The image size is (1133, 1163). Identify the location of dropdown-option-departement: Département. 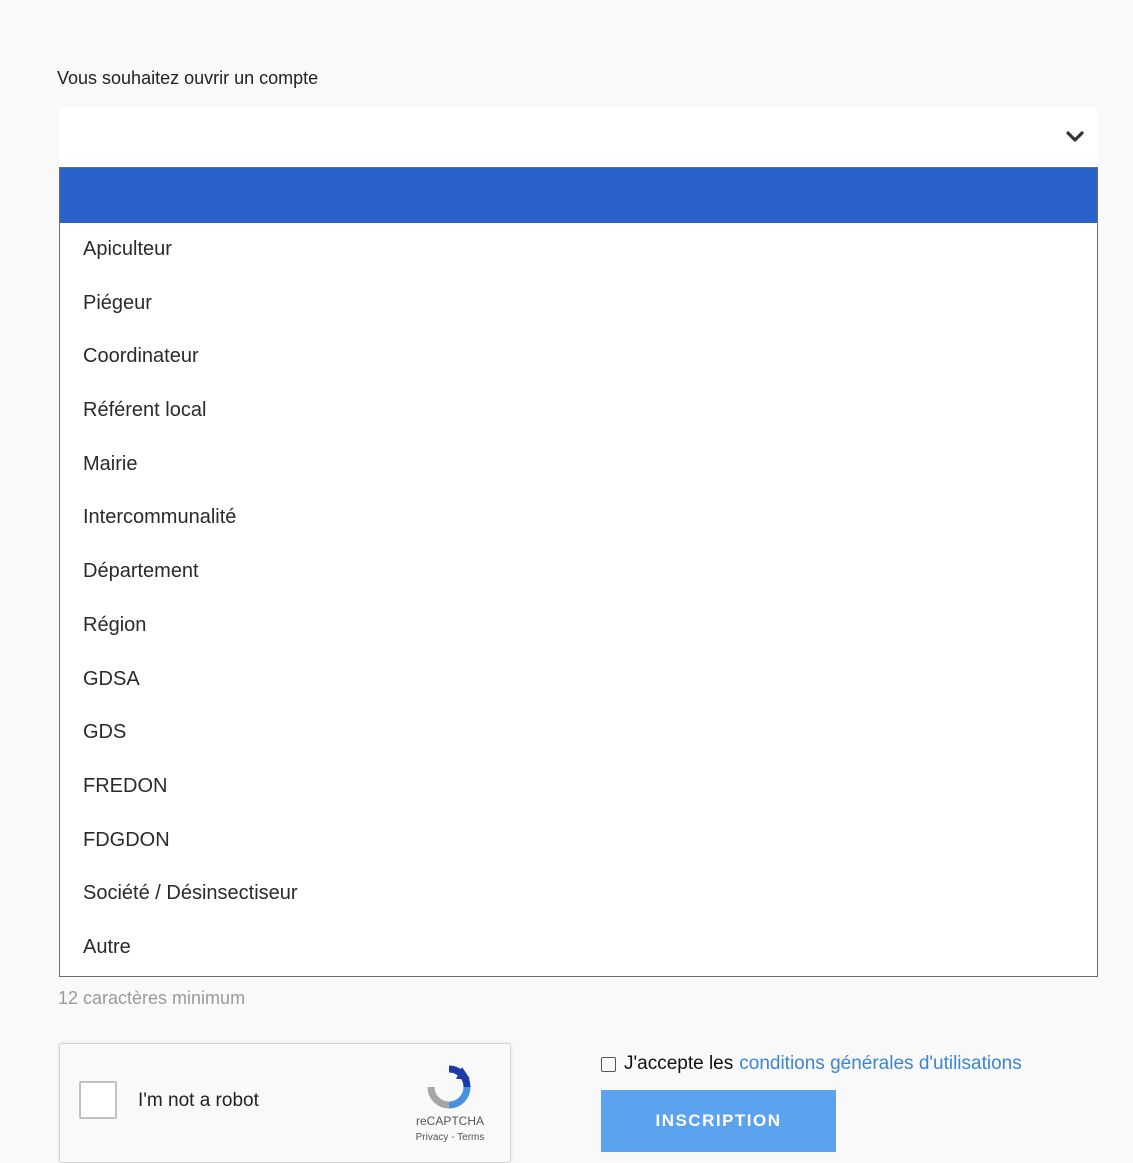
(578, 572).